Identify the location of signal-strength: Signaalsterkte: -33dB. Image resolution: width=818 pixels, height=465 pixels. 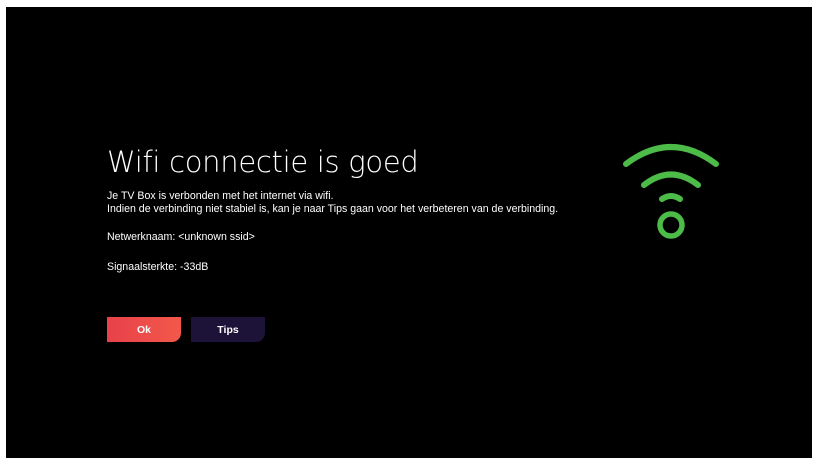
(158, 266).